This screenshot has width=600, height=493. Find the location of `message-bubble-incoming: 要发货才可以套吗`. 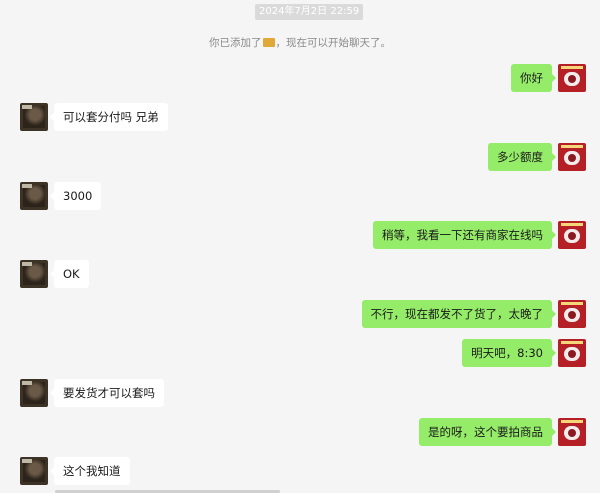

message-bubble-incoming: 要发货才可以套吗 is located at coordinates (107, 393).